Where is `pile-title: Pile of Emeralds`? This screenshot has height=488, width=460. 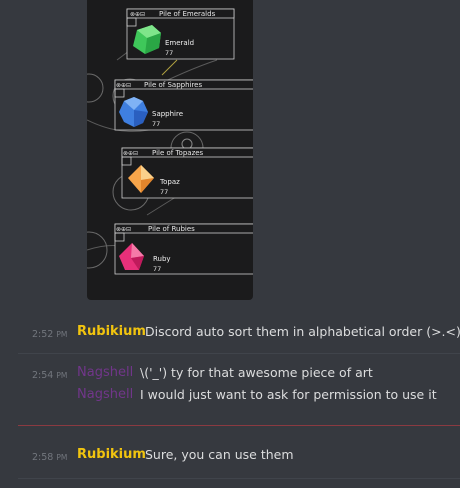 pile-title: Pile of Emeralds is located at coordinates (187, 14).